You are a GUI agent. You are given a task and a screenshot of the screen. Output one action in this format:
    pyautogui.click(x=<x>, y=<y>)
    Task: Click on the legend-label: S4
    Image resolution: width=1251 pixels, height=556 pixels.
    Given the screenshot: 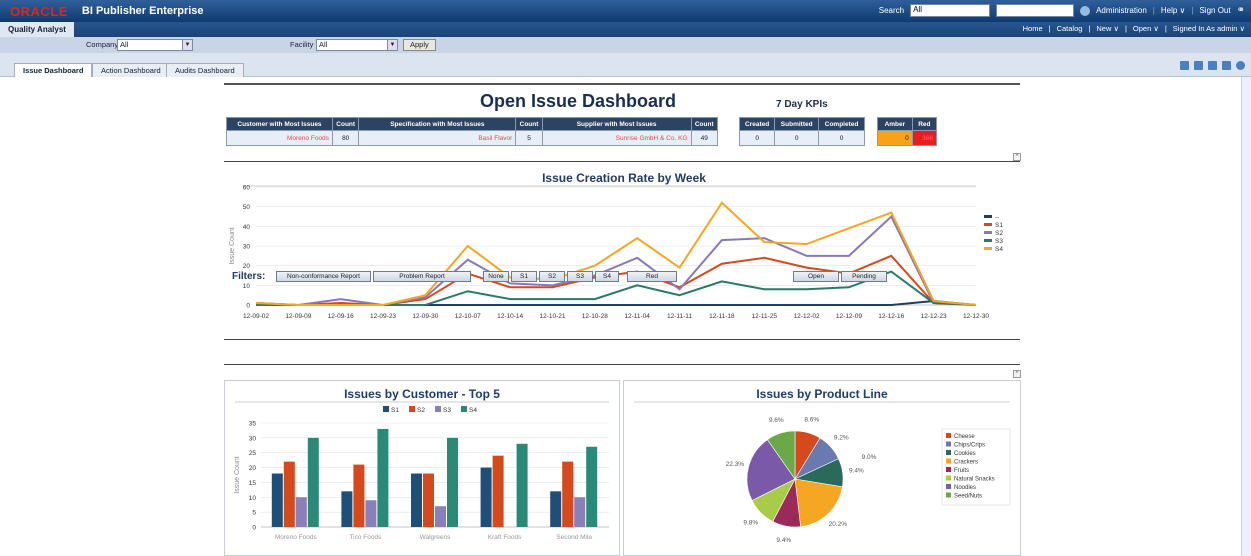 What is the action you would take?
    pyautogui.click(x=999, y=249)
    